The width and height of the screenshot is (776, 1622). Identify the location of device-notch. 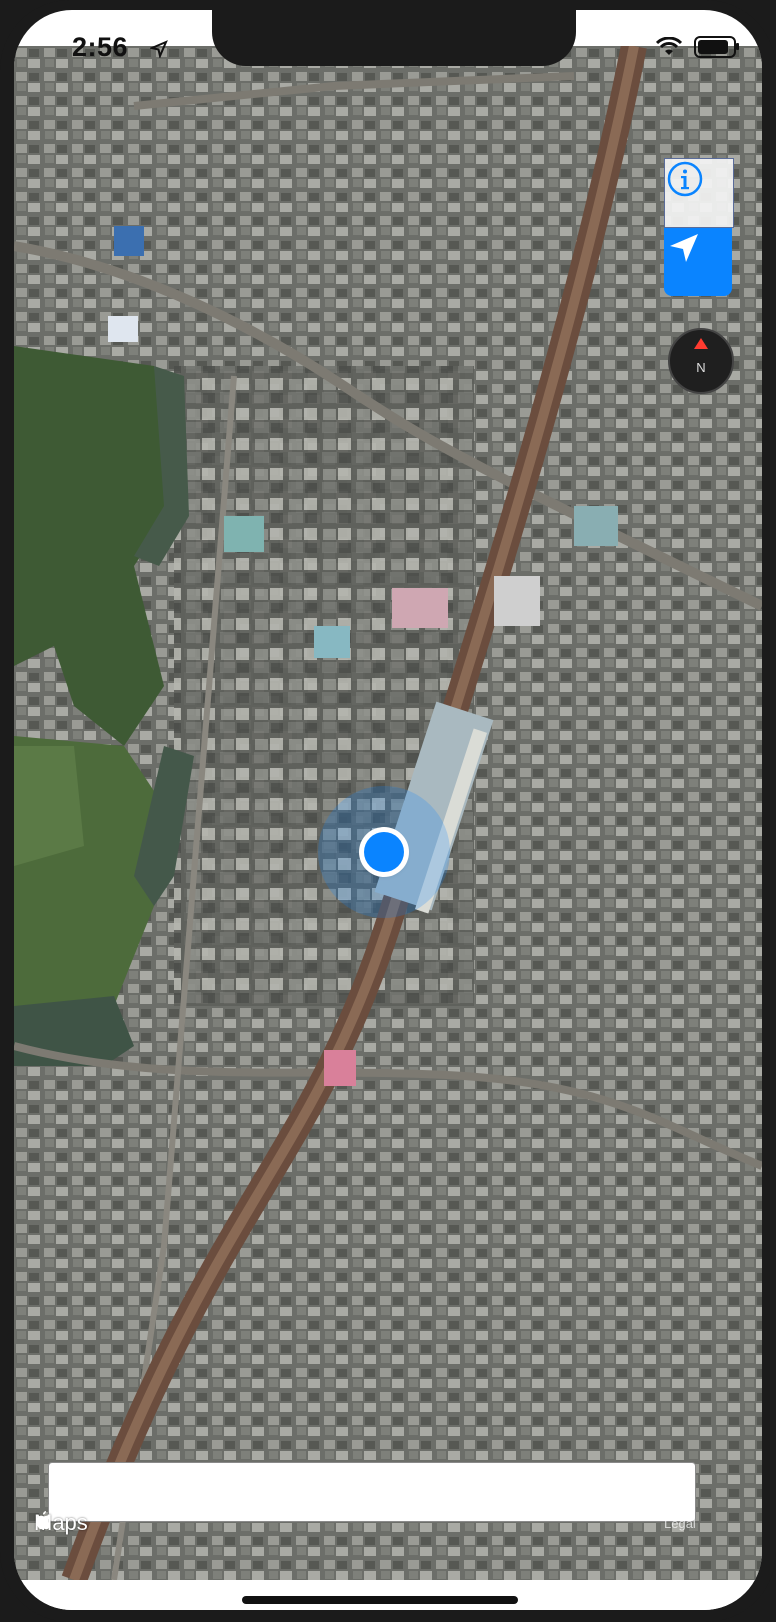
(394, 38).